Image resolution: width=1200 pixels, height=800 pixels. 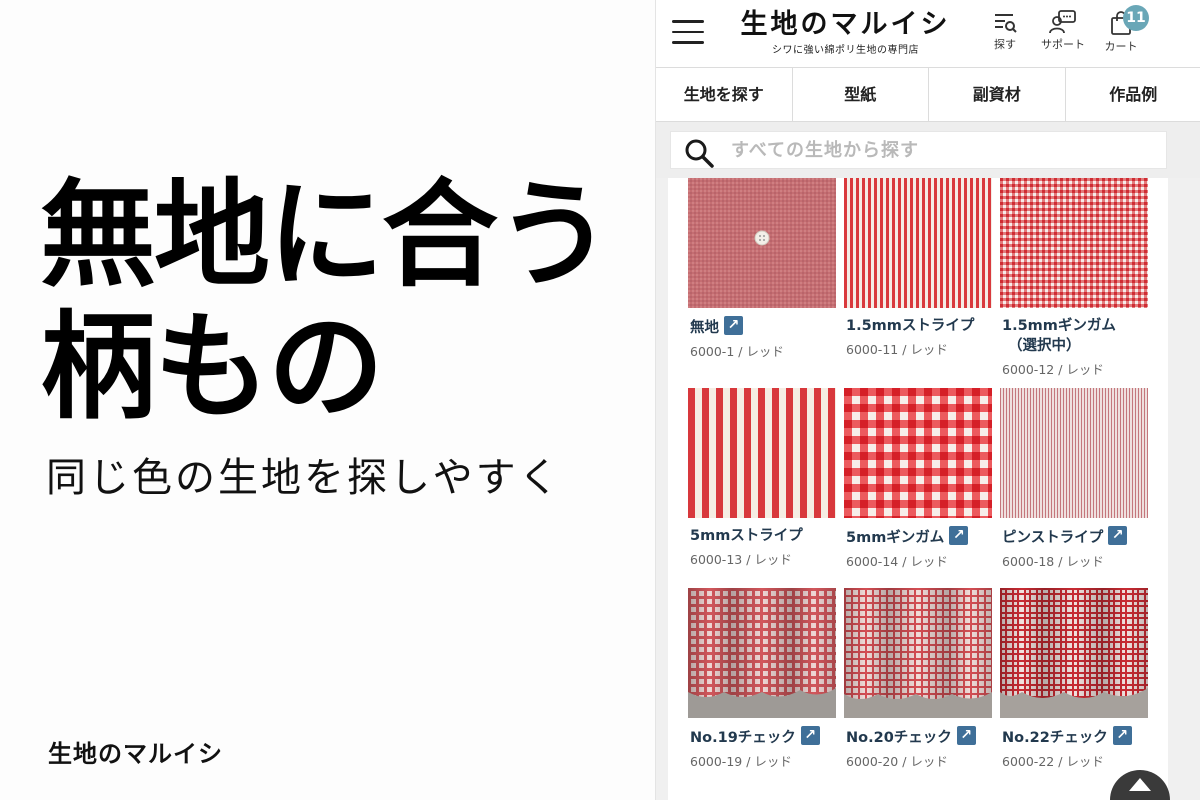 I want to click on promo-headline-line2: 柄もの, so click(x=212, y=367).